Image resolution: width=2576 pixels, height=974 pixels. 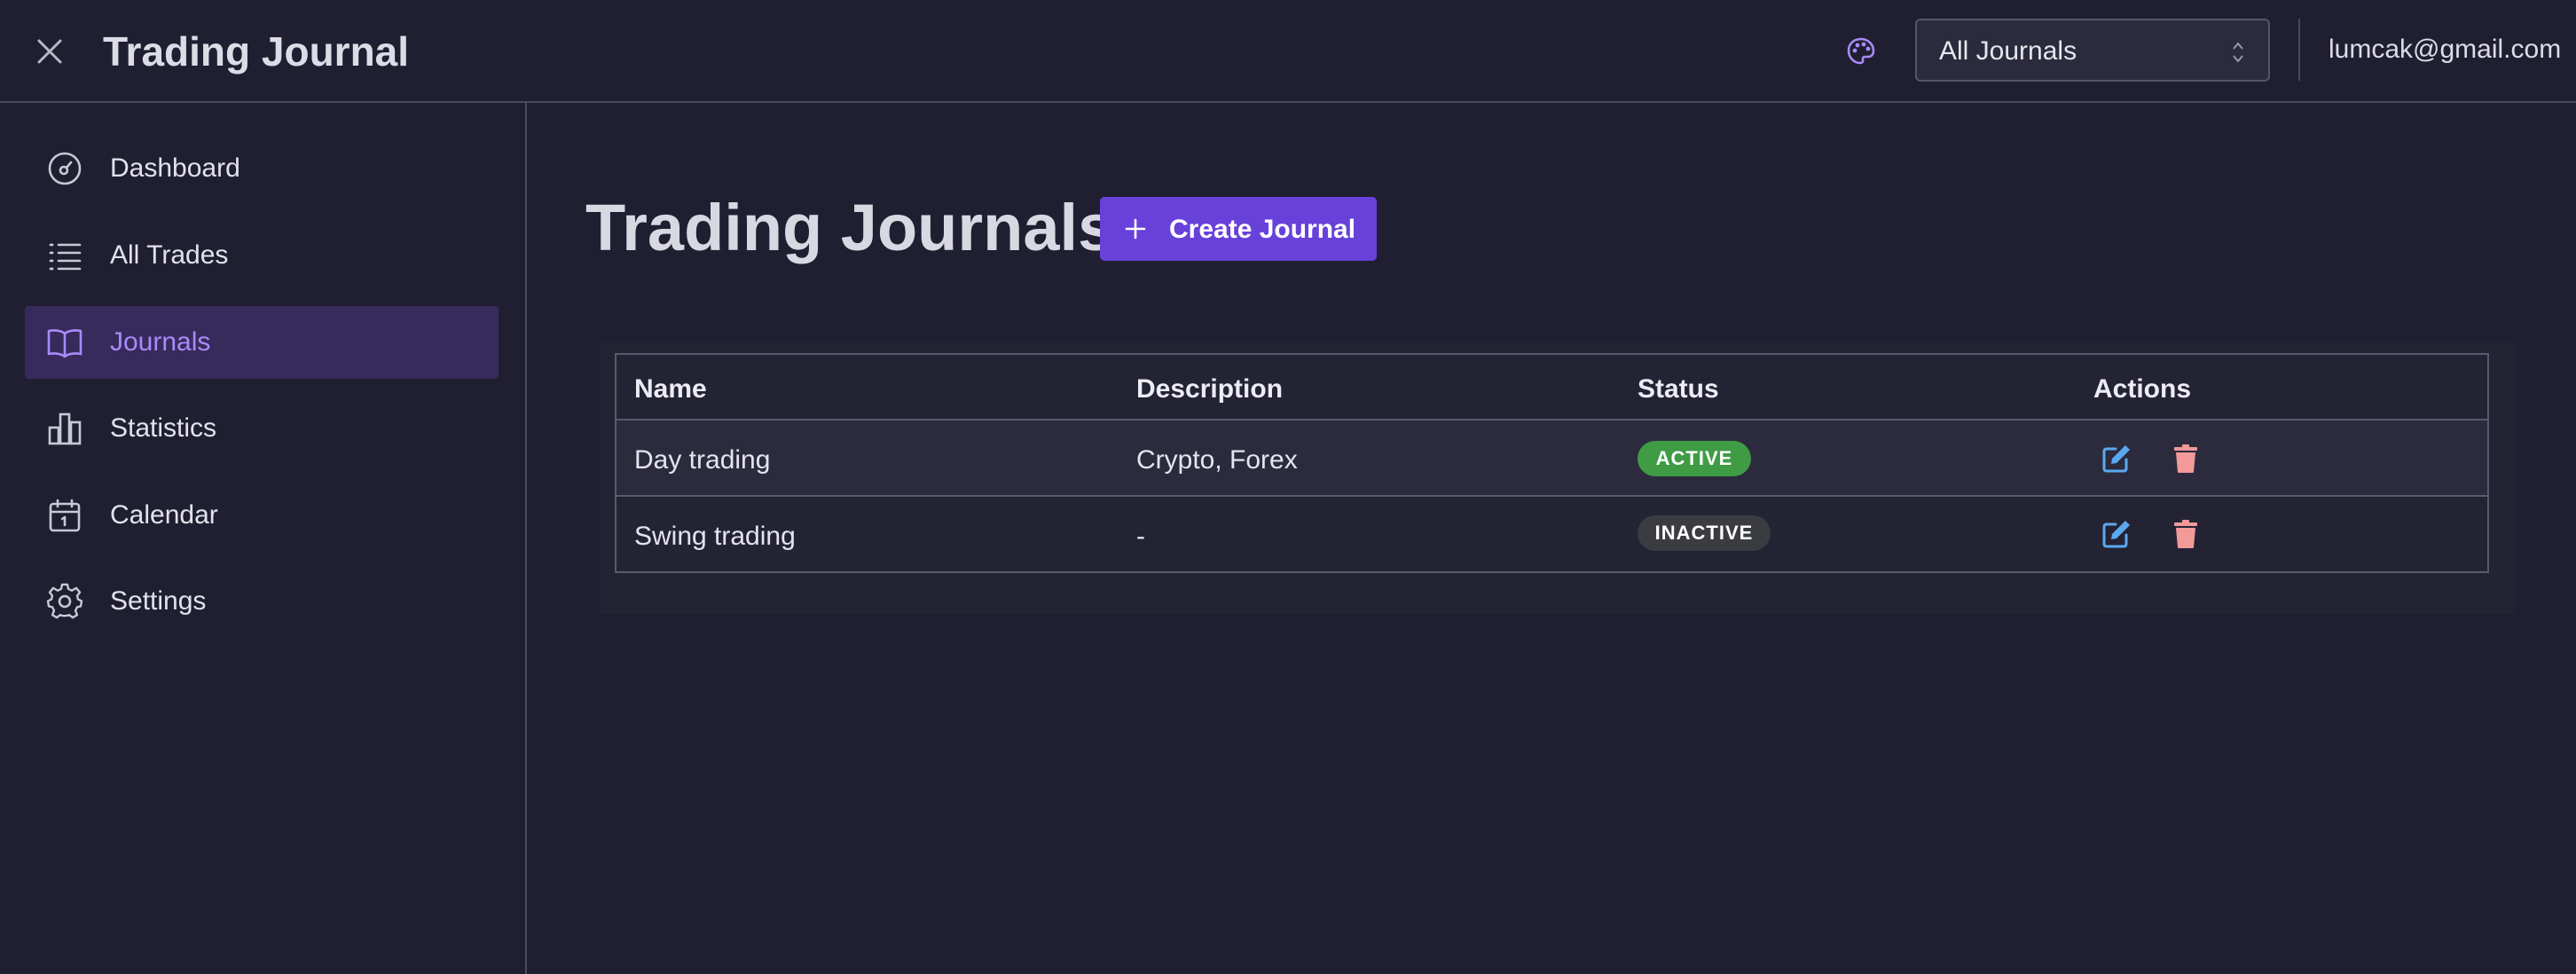 What do you see at coordinates (64, 515) in the screenshot?
I see `calendar-icon` at bounding box center [64, 515].